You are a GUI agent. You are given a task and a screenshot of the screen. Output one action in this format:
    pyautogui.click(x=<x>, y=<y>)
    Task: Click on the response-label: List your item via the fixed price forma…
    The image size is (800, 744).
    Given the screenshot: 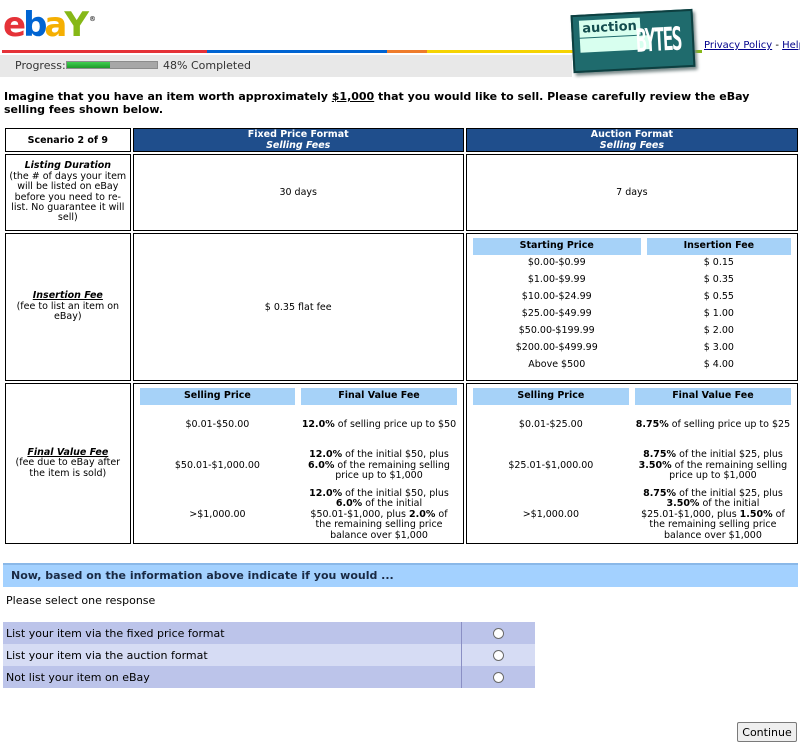 What is the action you would take?
    pyautogui.click(x=232, y=633)
    